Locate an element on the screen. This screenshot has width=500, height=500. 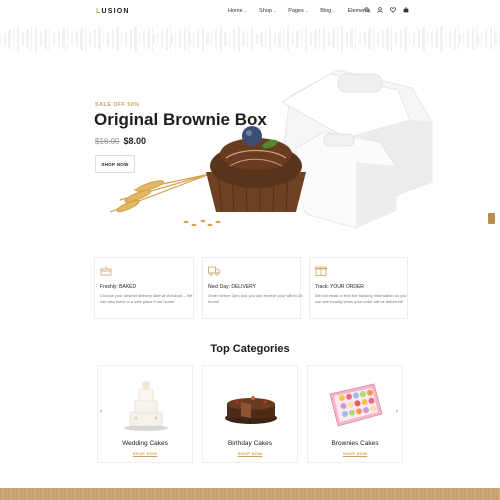
wedding-cake-image is located at coordinates (146, 406).